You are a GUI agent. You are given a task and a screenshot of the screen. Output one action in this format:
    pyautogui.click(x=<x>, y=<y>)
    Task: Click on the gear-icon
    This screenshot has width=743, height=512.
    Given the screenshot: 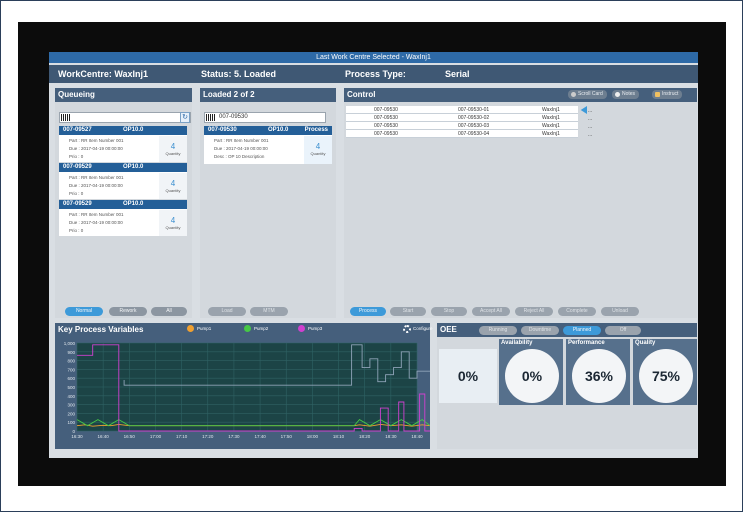 What is the action you would take?
    pyautogui.click(x=407, y=329)
    